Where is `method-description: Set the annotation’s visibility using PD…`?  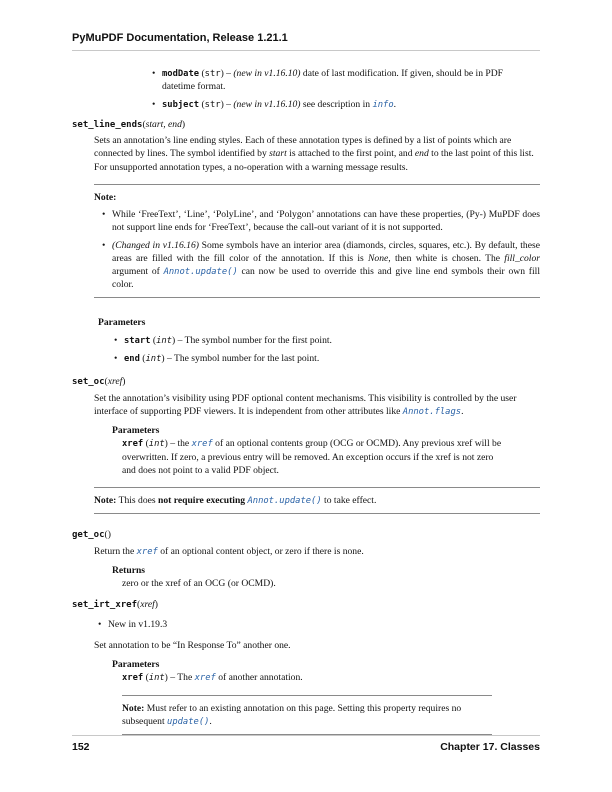 method-description: Set the annotation’s visibility using PD… is located at coordinates (317, 453).